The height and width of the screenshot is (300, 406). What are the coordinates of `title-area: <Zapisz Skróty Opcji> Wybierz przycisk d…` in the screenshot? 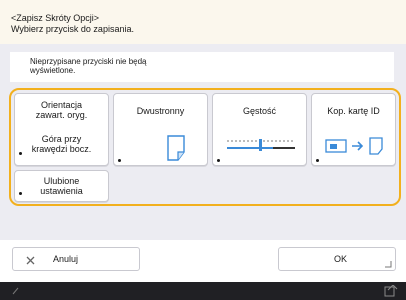 It's located at (203, 22).